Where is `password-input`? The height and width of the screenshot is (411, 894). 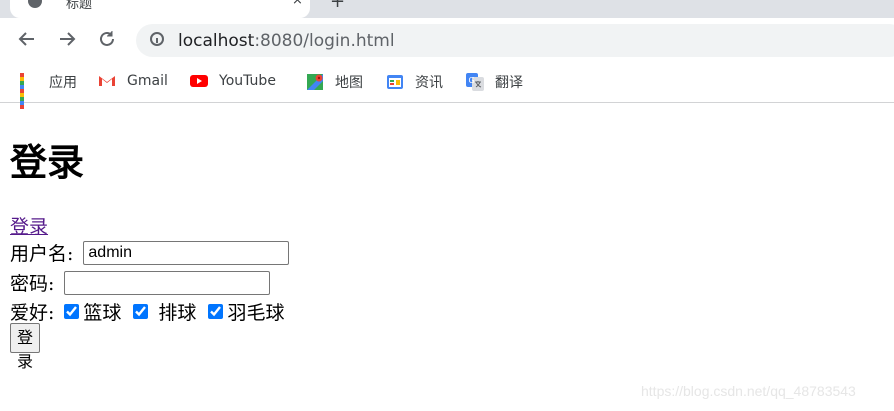 password-input is located at coordinates (167, 282).